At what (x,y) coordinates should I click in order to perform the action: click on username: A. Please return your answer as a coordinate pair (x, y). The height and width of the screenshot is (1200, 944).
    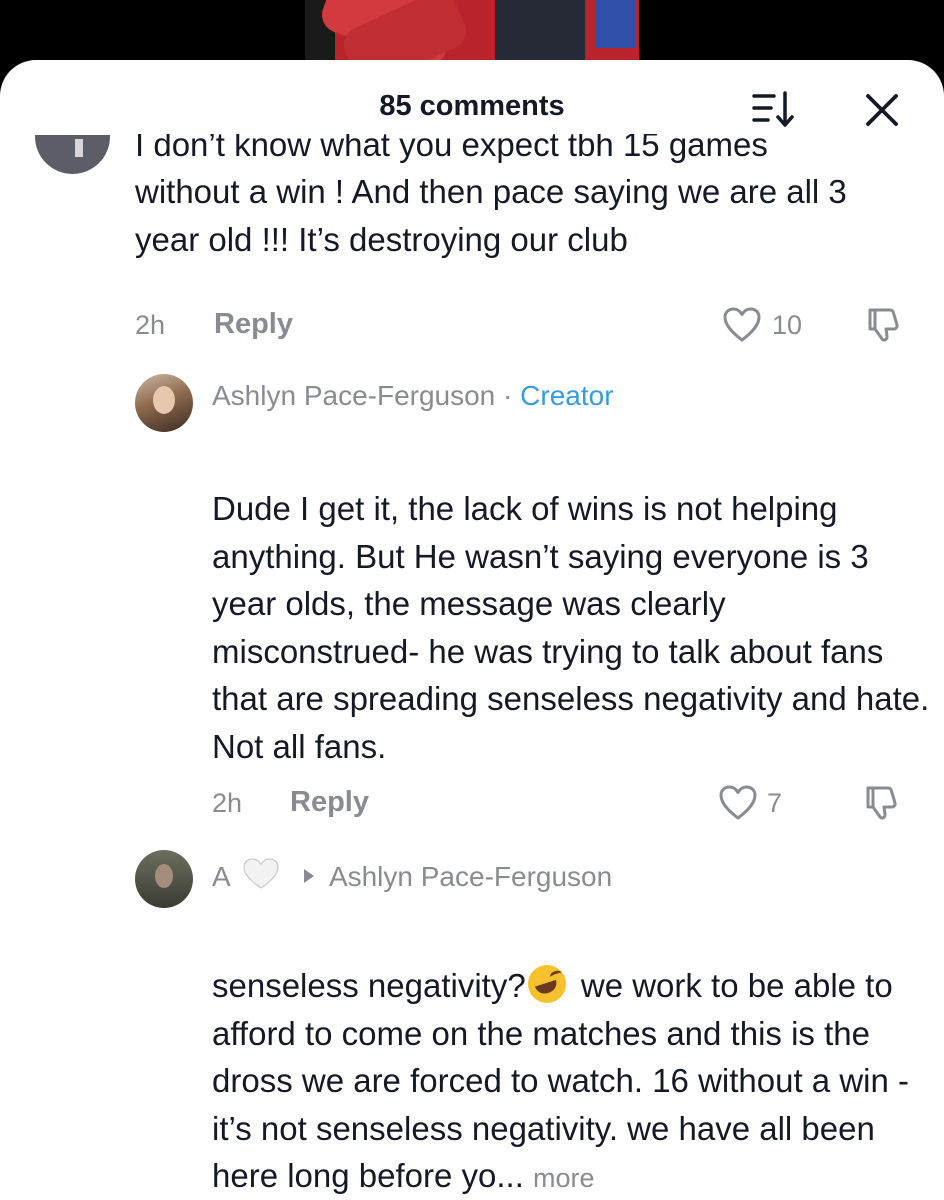
    Looking at the image, I should click on (220, 876).